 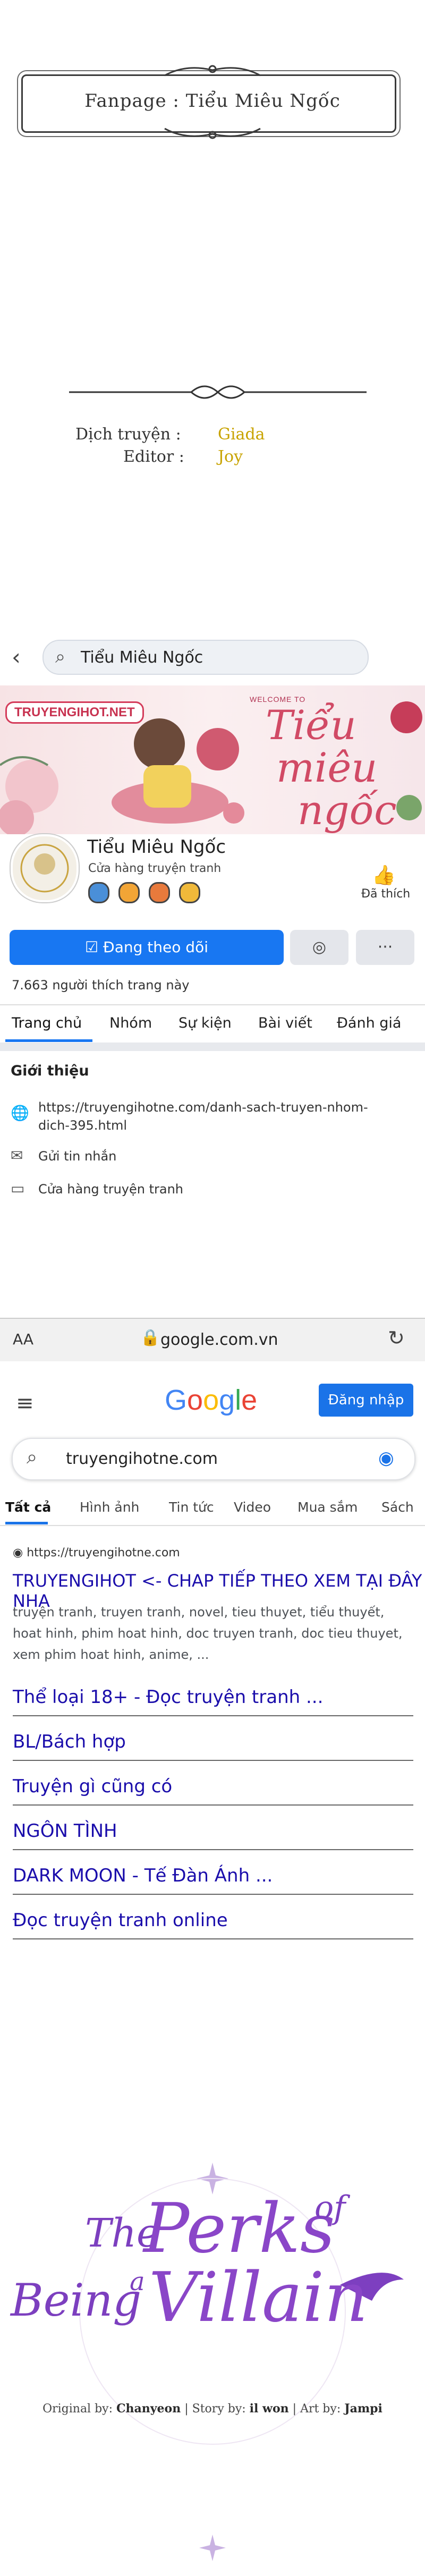 I want to click on page-tabs: Trang chủ Nhóm Sự kiện Bài viết Đánh giá, so click(x=212, y=1024).